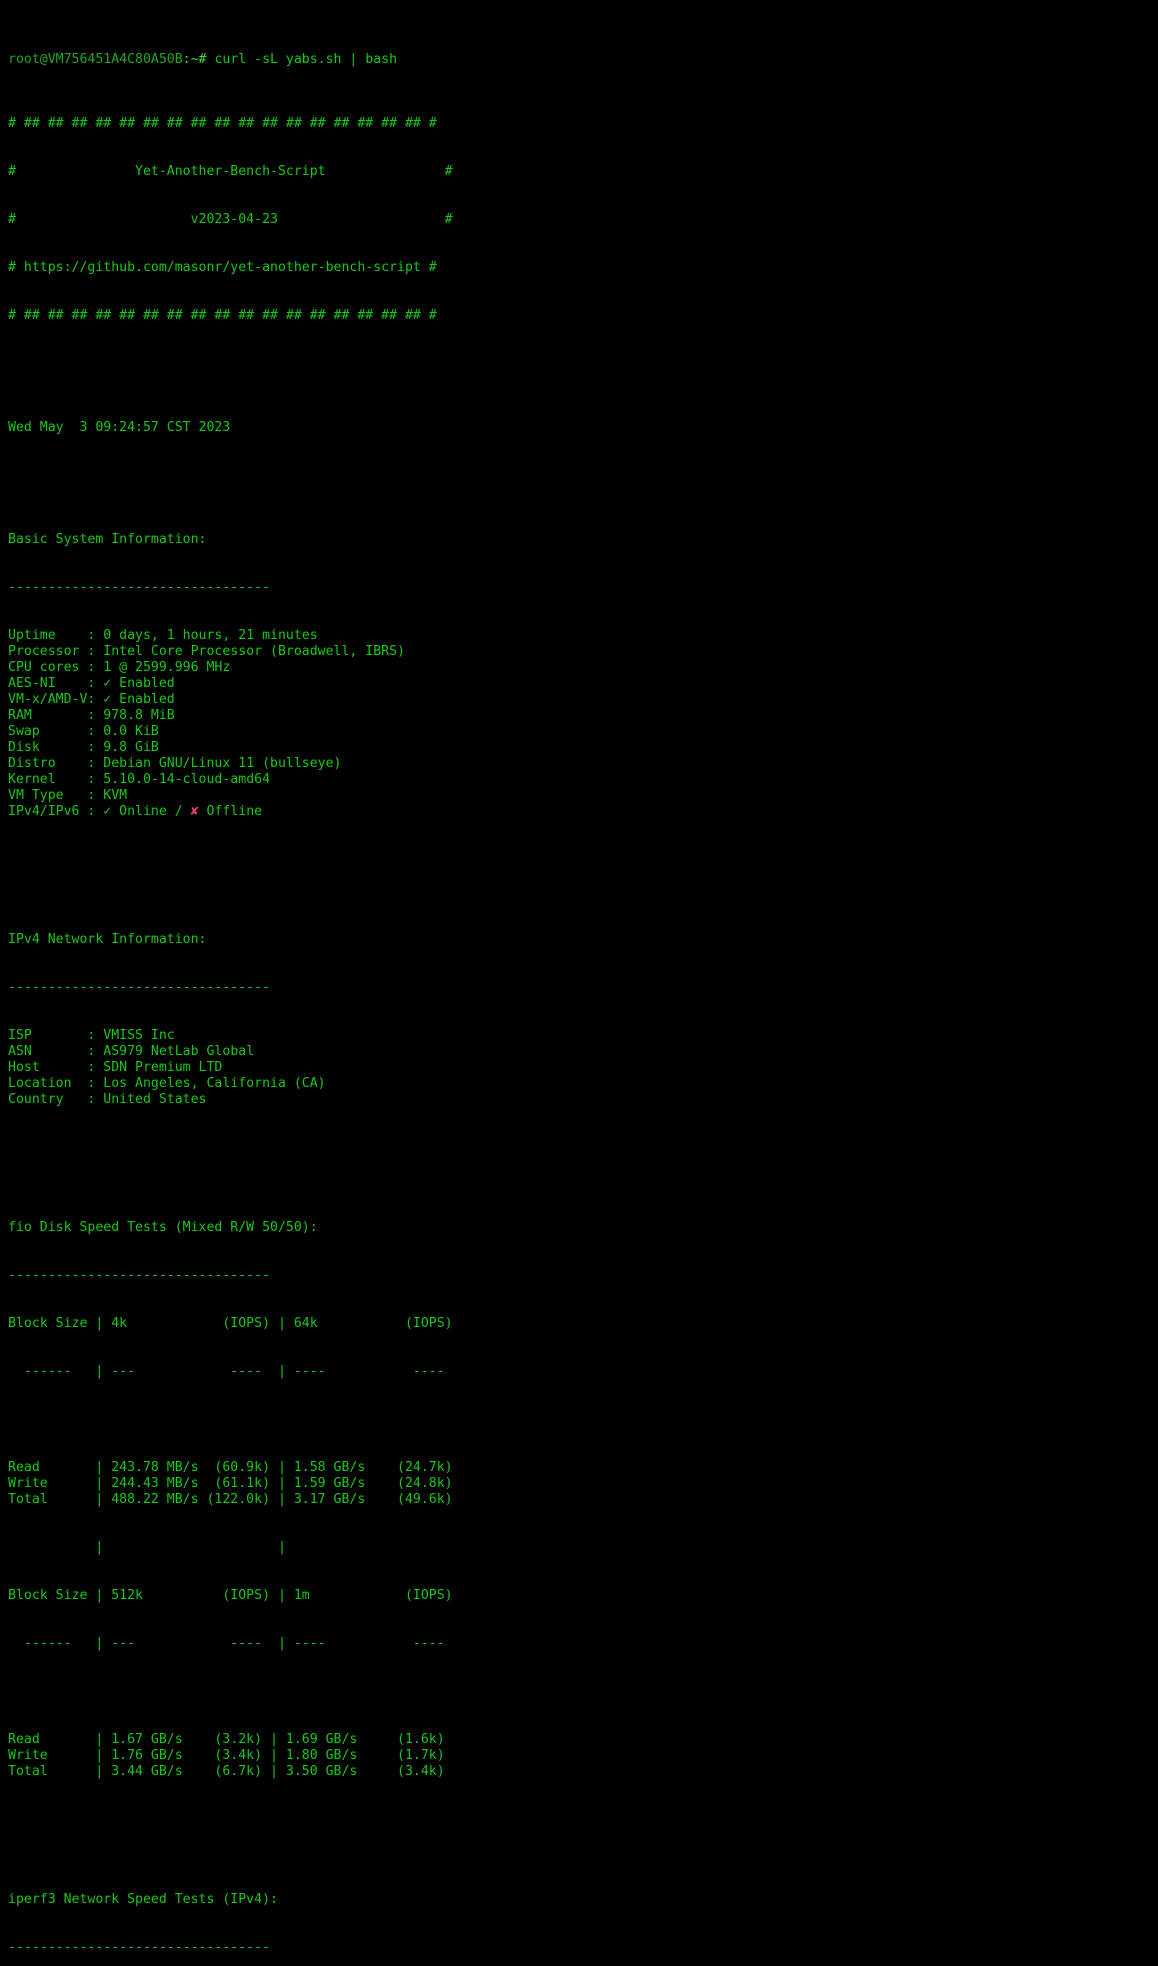 The height and width of the screenshot is (1966, 1158). I want to click on info-row-value: KVM, so click(115, 795).